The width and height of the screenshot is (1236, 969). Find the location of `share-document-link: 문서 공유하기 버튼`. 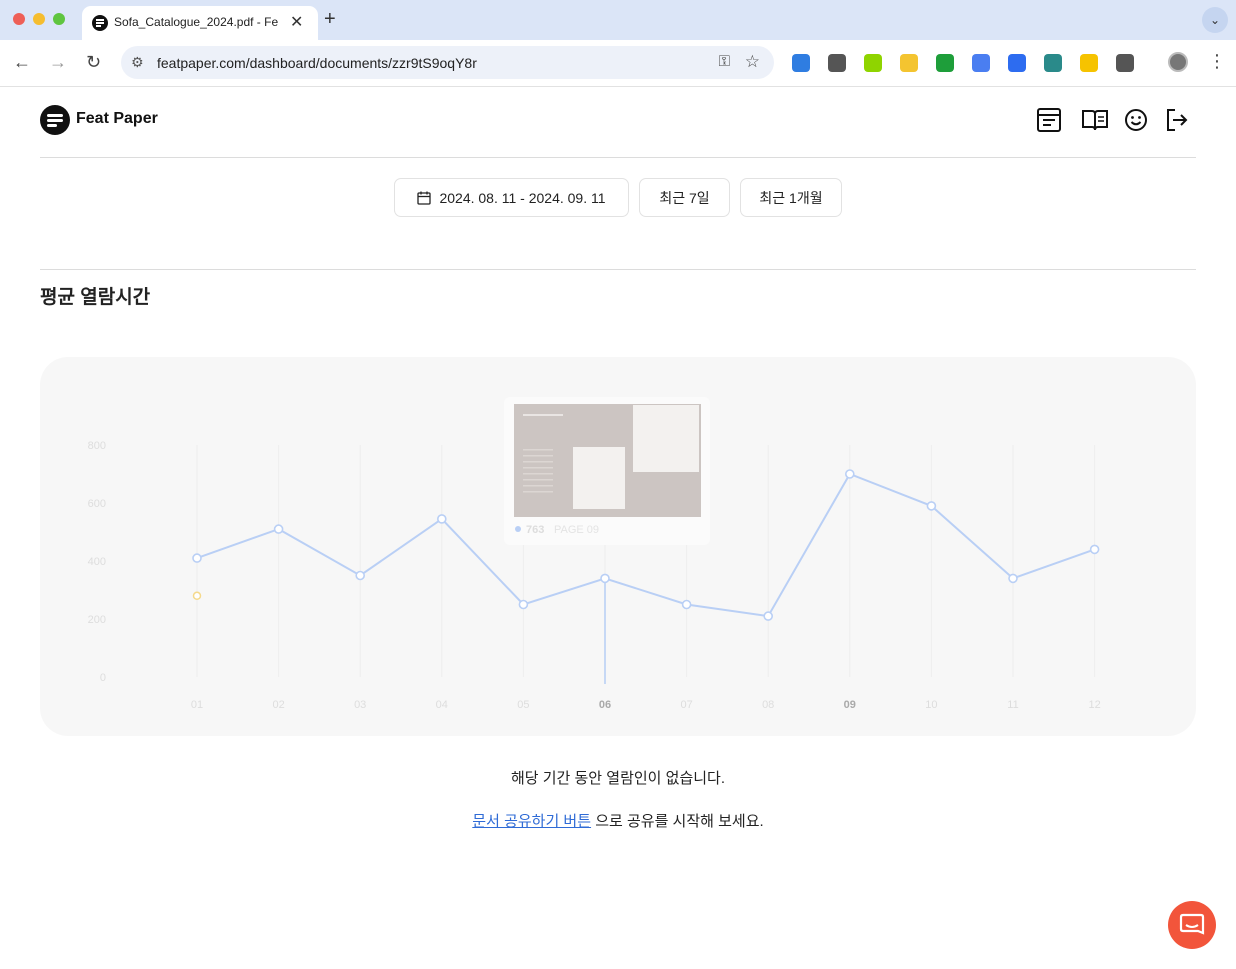

share-document-link: 문서 공유하기 버튼 is located at coordinates (531, 821).